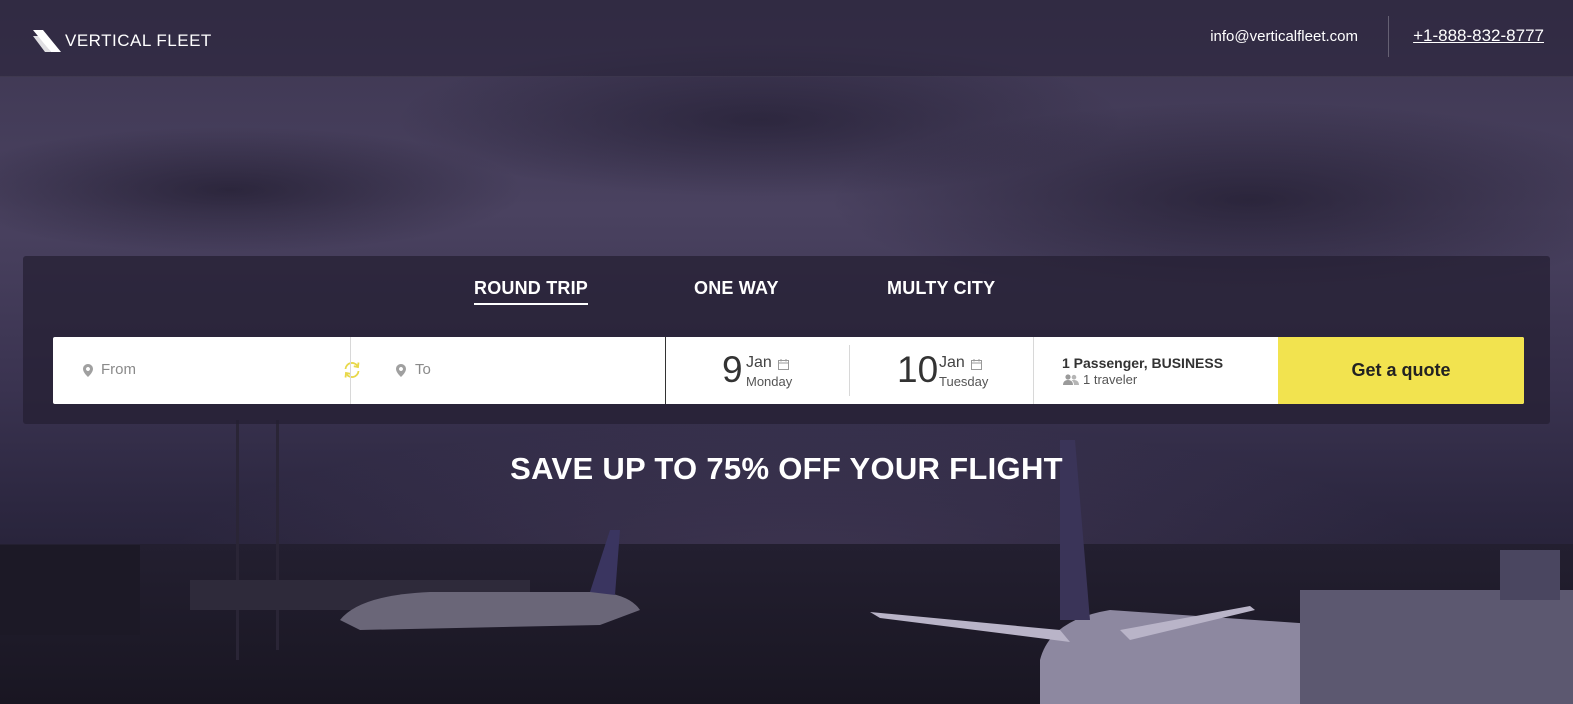 Image resolution: width=1573 pixels, height=704 pixels. What do you see at coordinates (1478, 36) in the screenshot?
I see `contact-phone-link: +1-888-832-8777` at bounding box center [1478, 36].